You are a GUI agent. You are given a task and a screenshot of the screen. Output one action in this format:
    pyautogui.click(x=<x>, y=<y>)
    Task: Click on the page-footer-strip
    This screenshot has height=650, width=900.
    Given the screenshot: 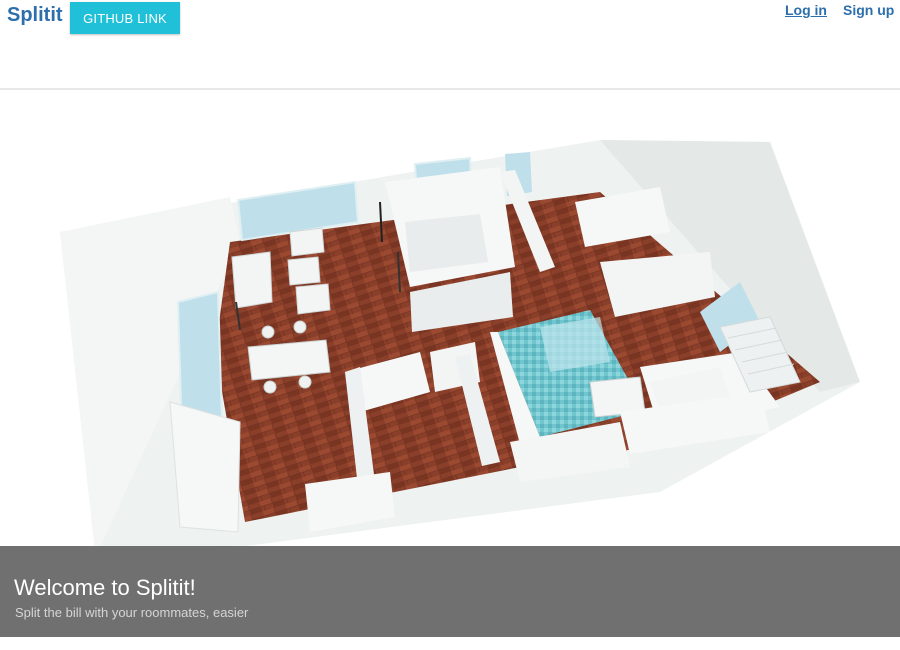 What is the action you would take?
    pyautogui.click(x=450, y=643)
    